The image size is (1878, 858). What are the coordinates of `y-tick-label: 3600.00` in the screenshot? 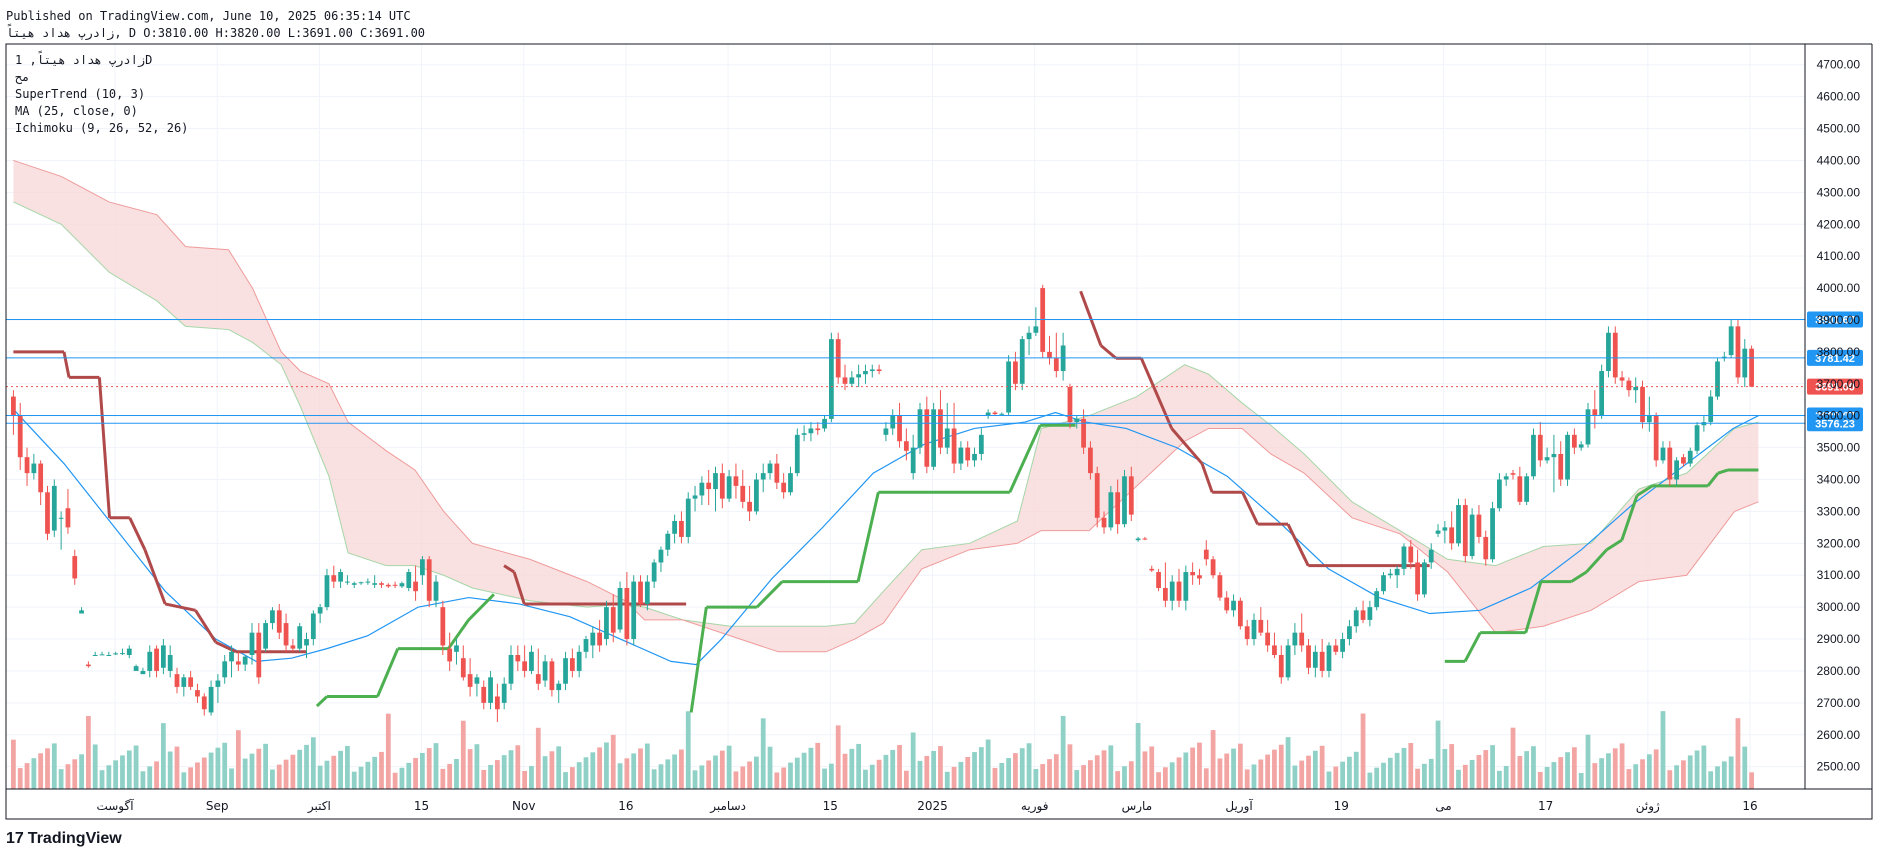 It's located at (1839, 416).